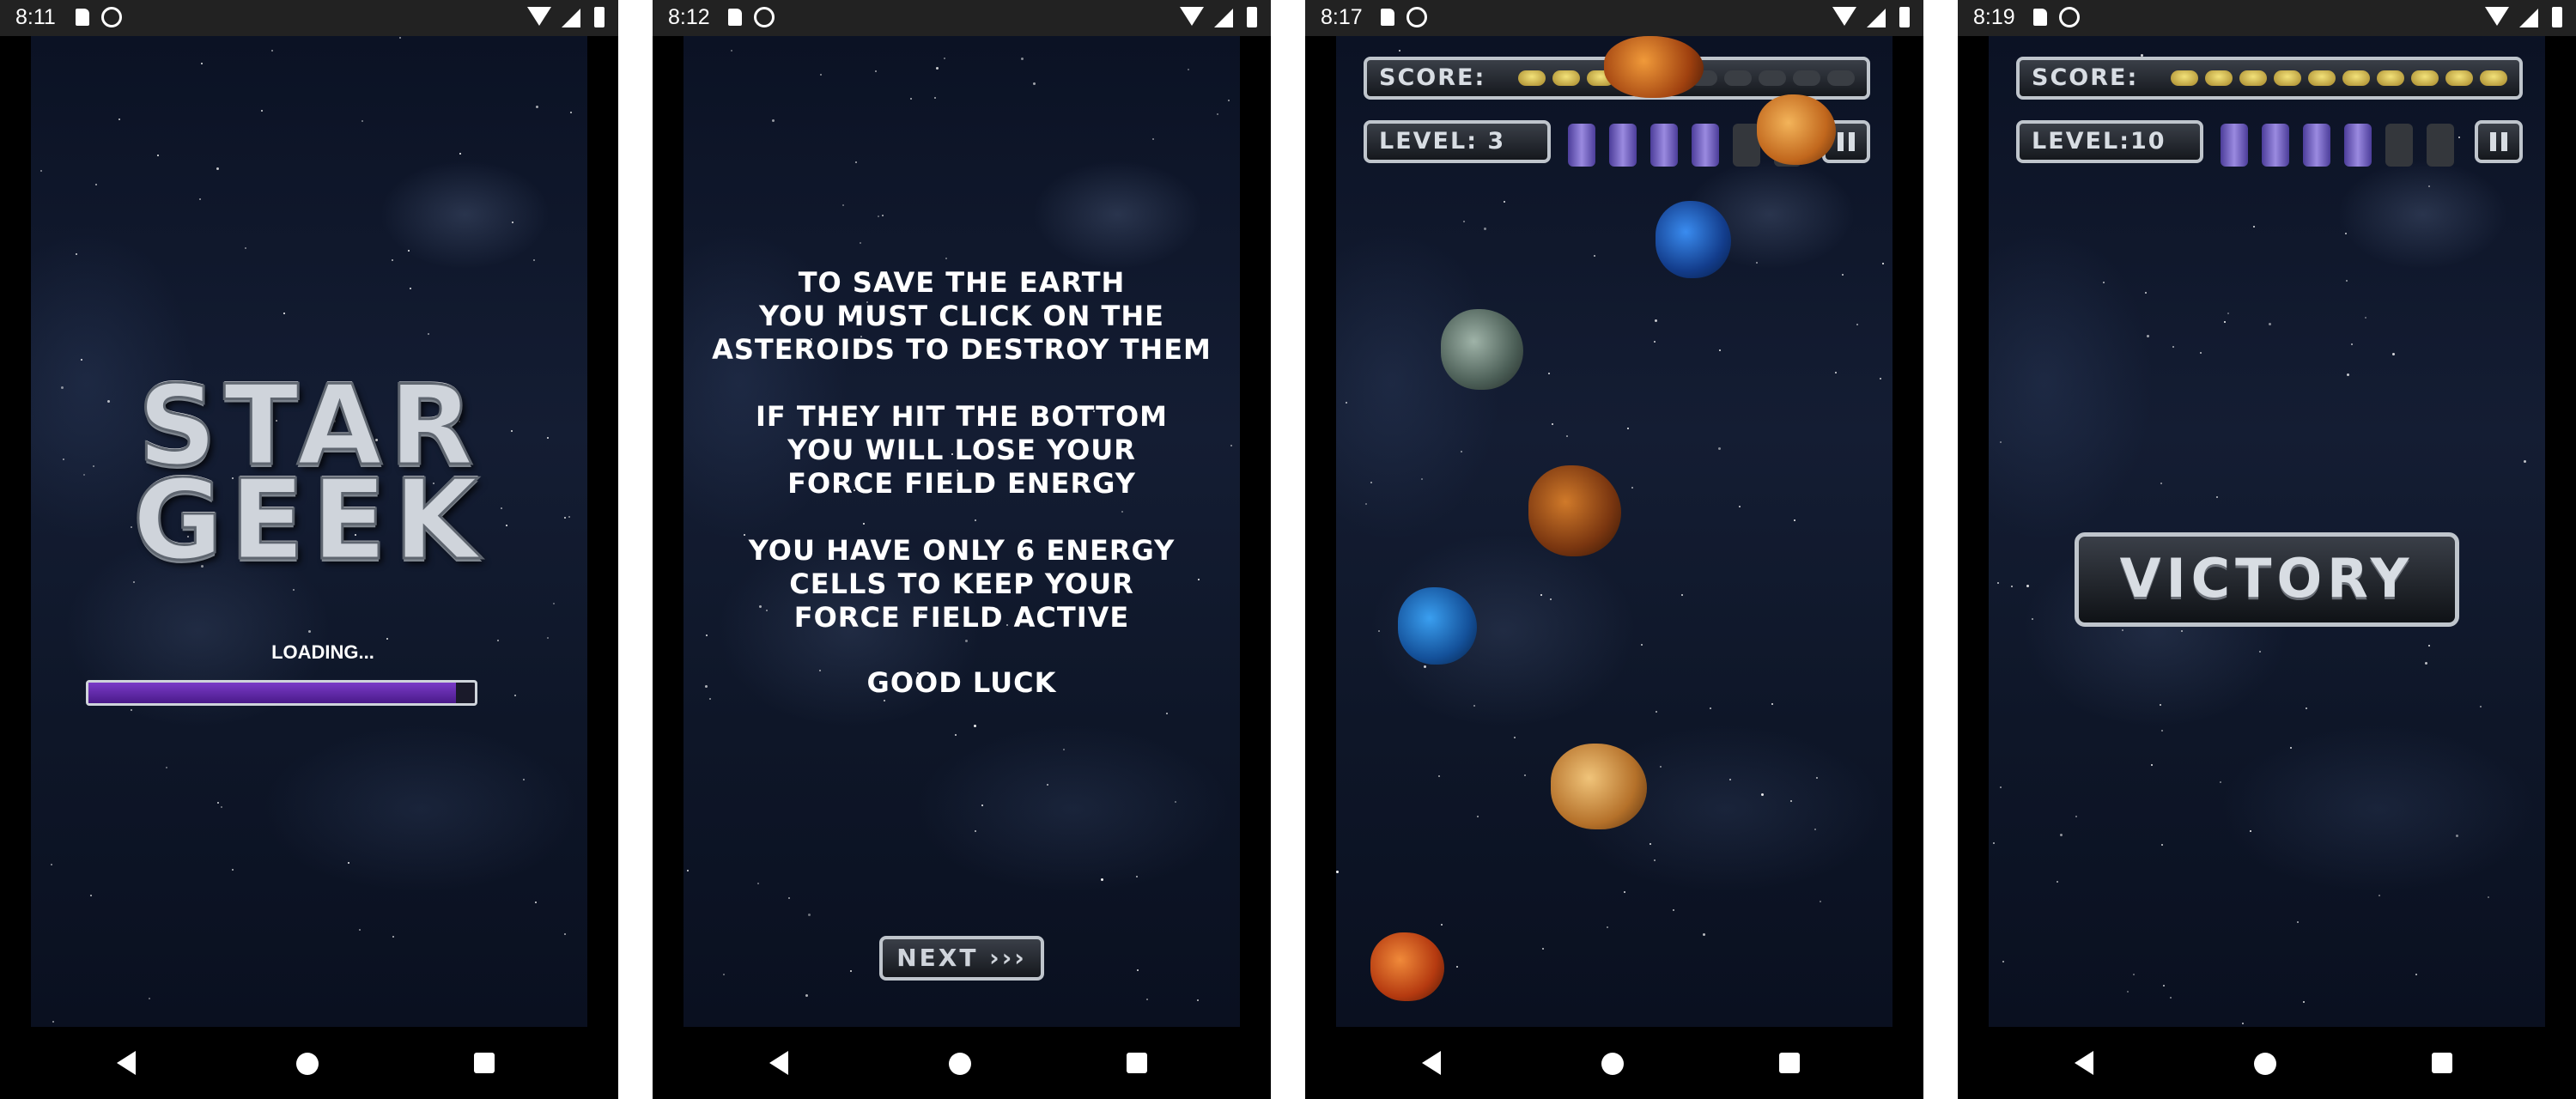 This screenshot has width=2576, height=1099. I want to click on nav-bar, so click(1614, 1063).